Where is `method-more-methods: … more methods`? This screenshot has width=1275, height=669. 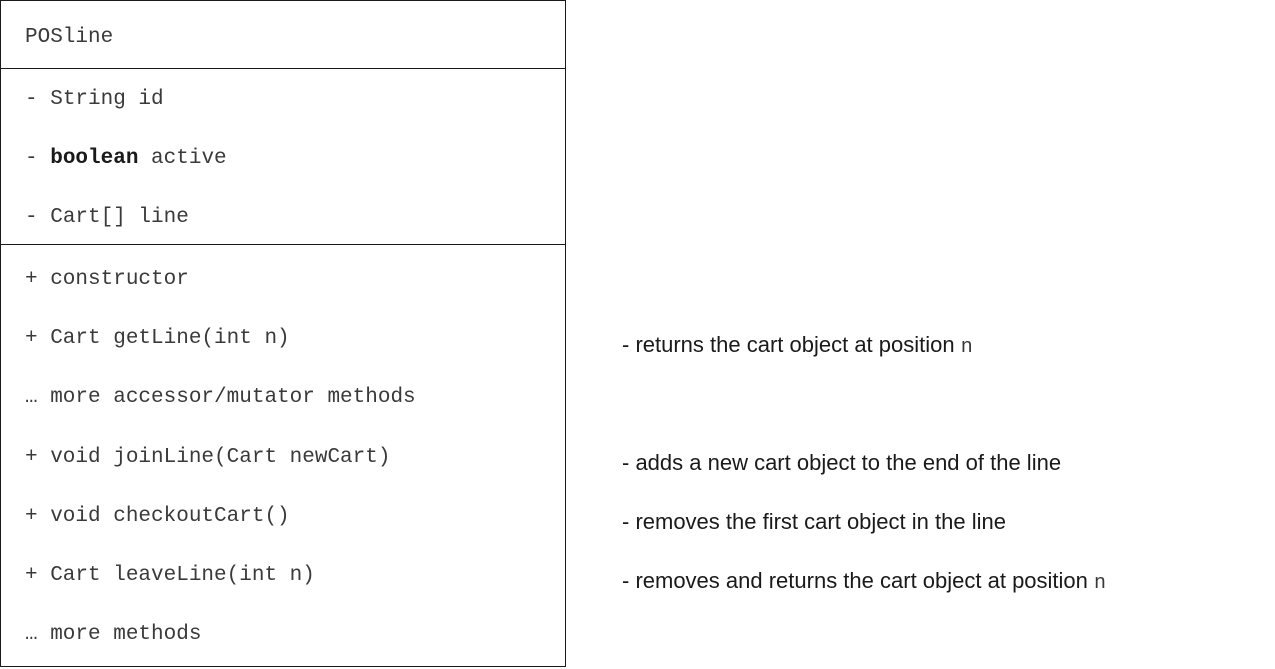
method-more-methods: … more methods is located at coordinates (113, 634).